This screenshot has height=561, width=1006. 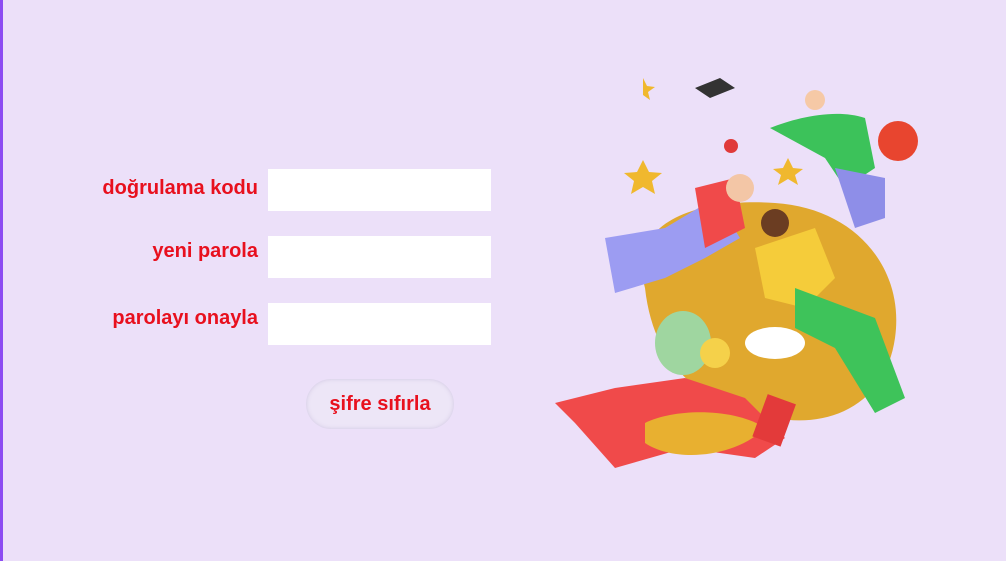 I want to click on left-accent-border, so click(x=1, y=280).